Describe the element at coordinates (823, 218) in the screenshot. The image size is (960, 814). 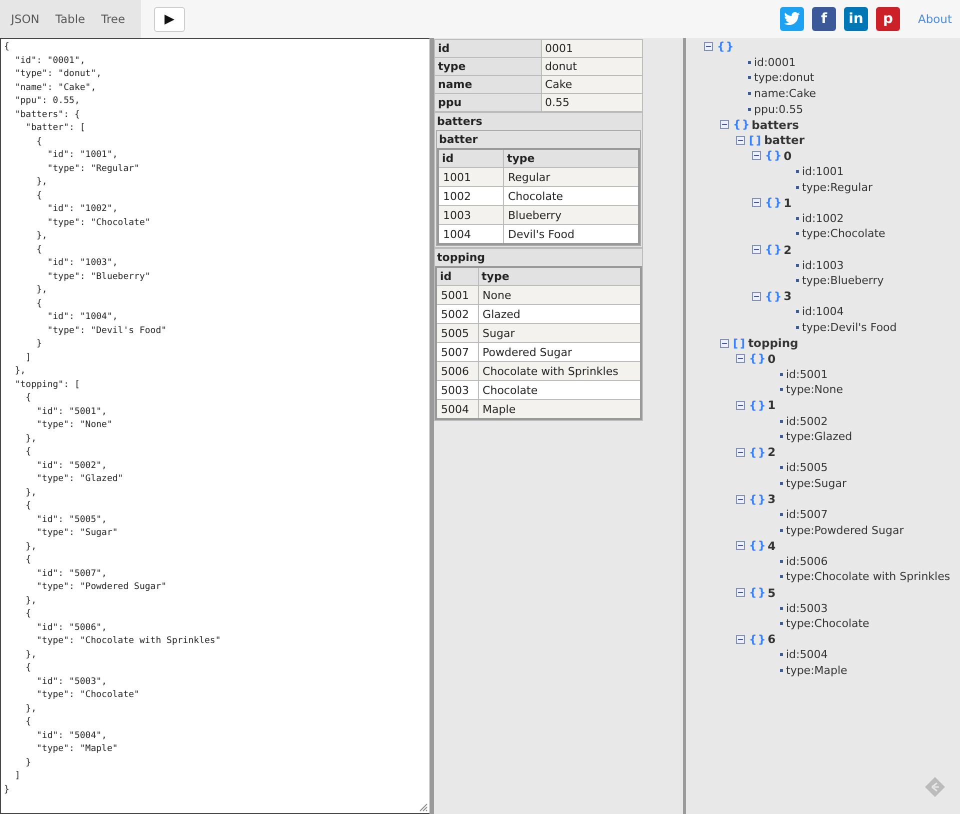
I see `node-value: id:1002` at that location.